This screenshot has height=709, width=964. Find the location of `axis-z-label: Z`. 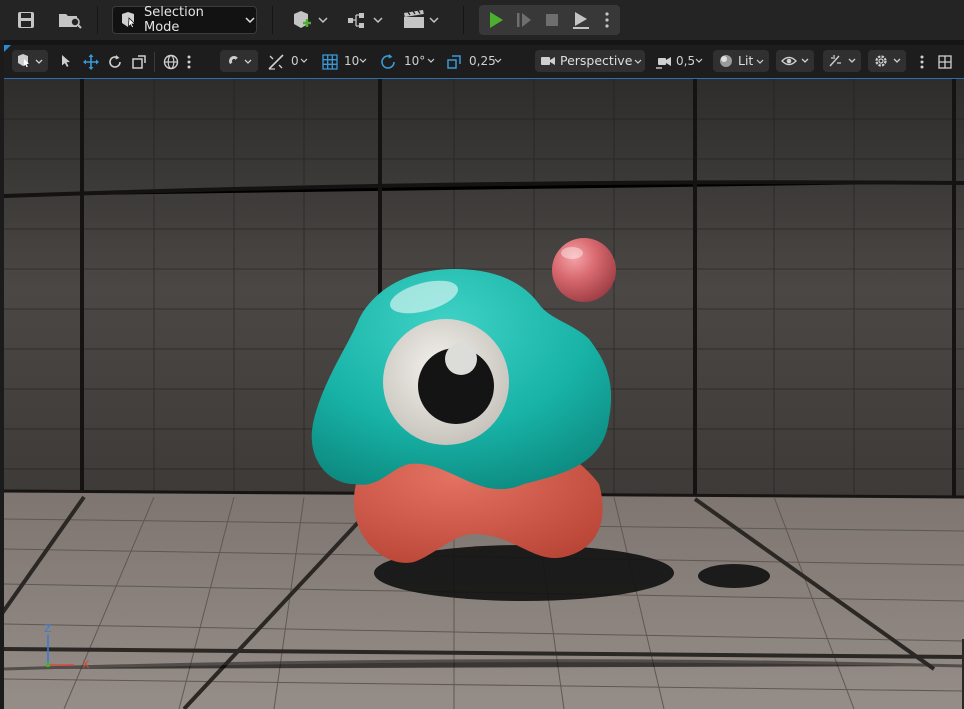

axis-z-label: Z is located at coordinates (48, 628).